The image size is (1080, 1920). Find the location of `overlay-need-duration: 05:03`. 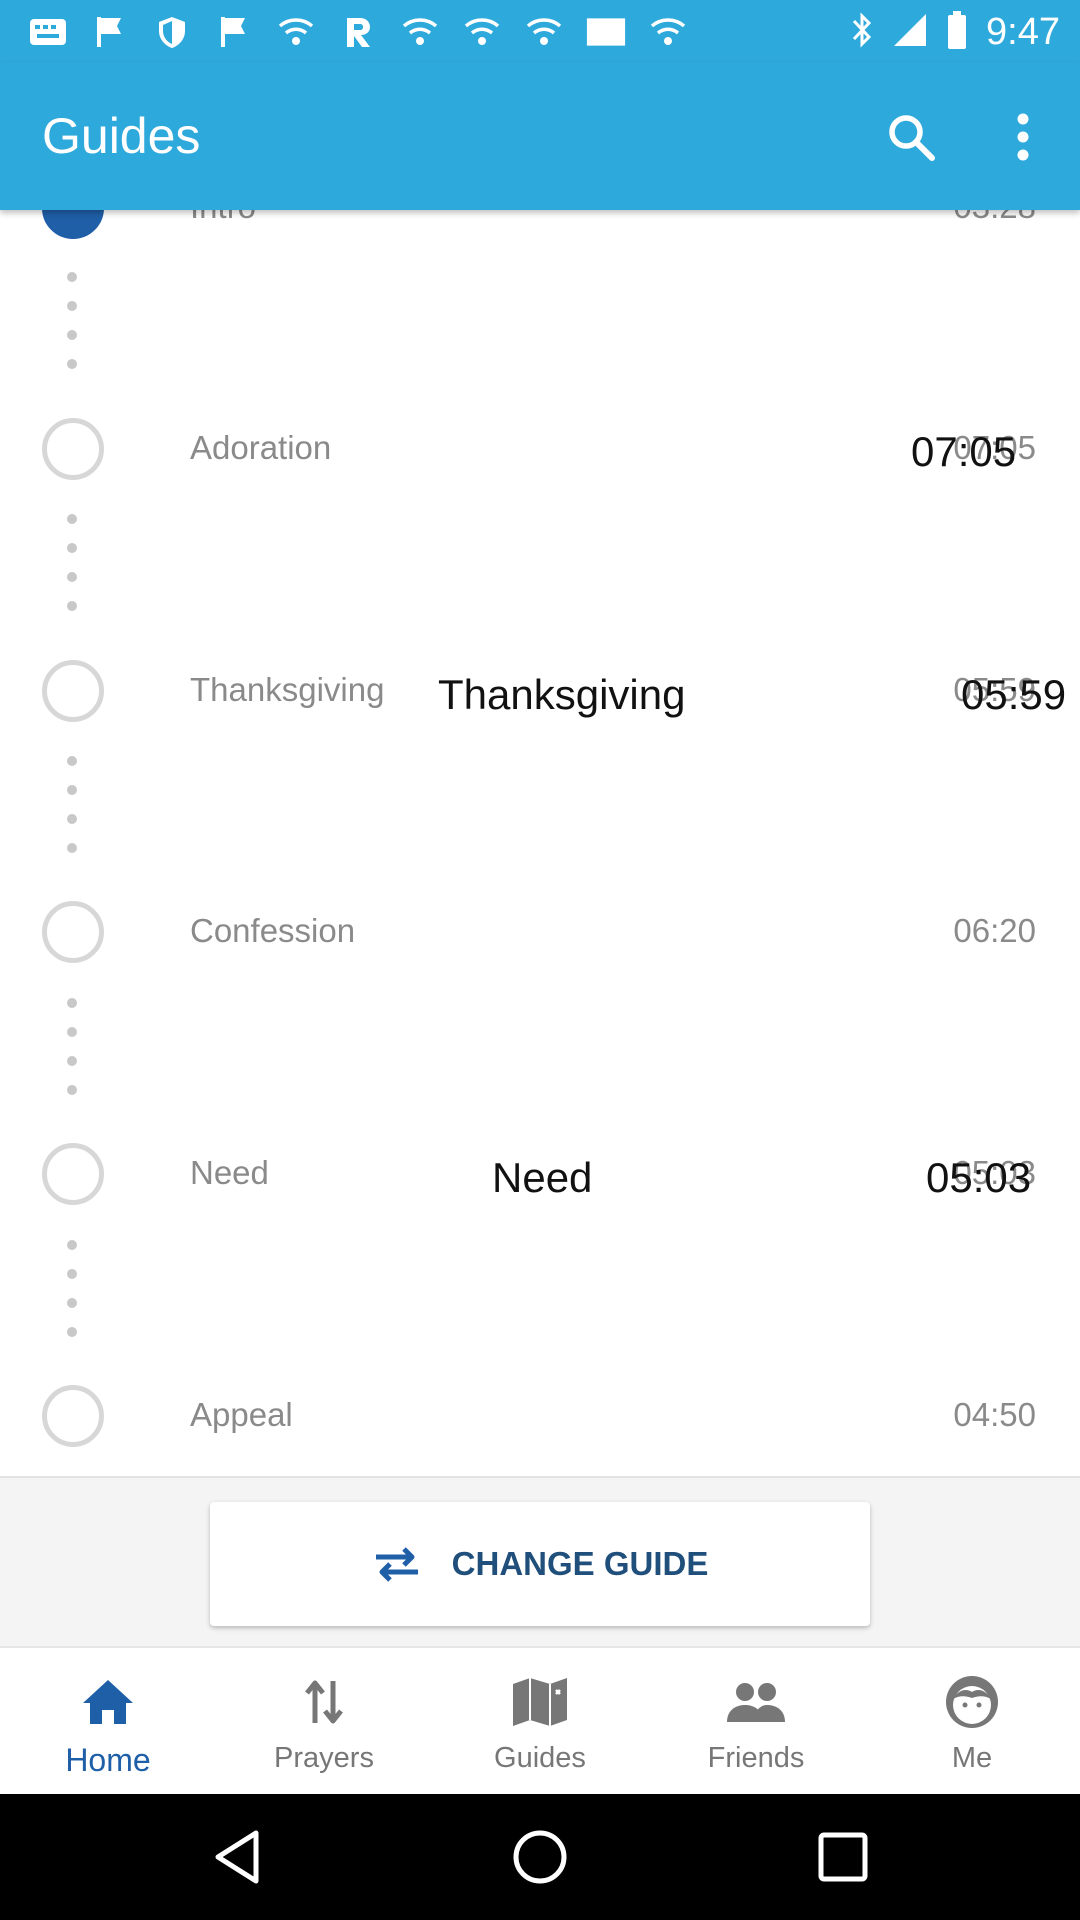

overlay-need-duration: 05:03 is located at coordinates (979, 1177).